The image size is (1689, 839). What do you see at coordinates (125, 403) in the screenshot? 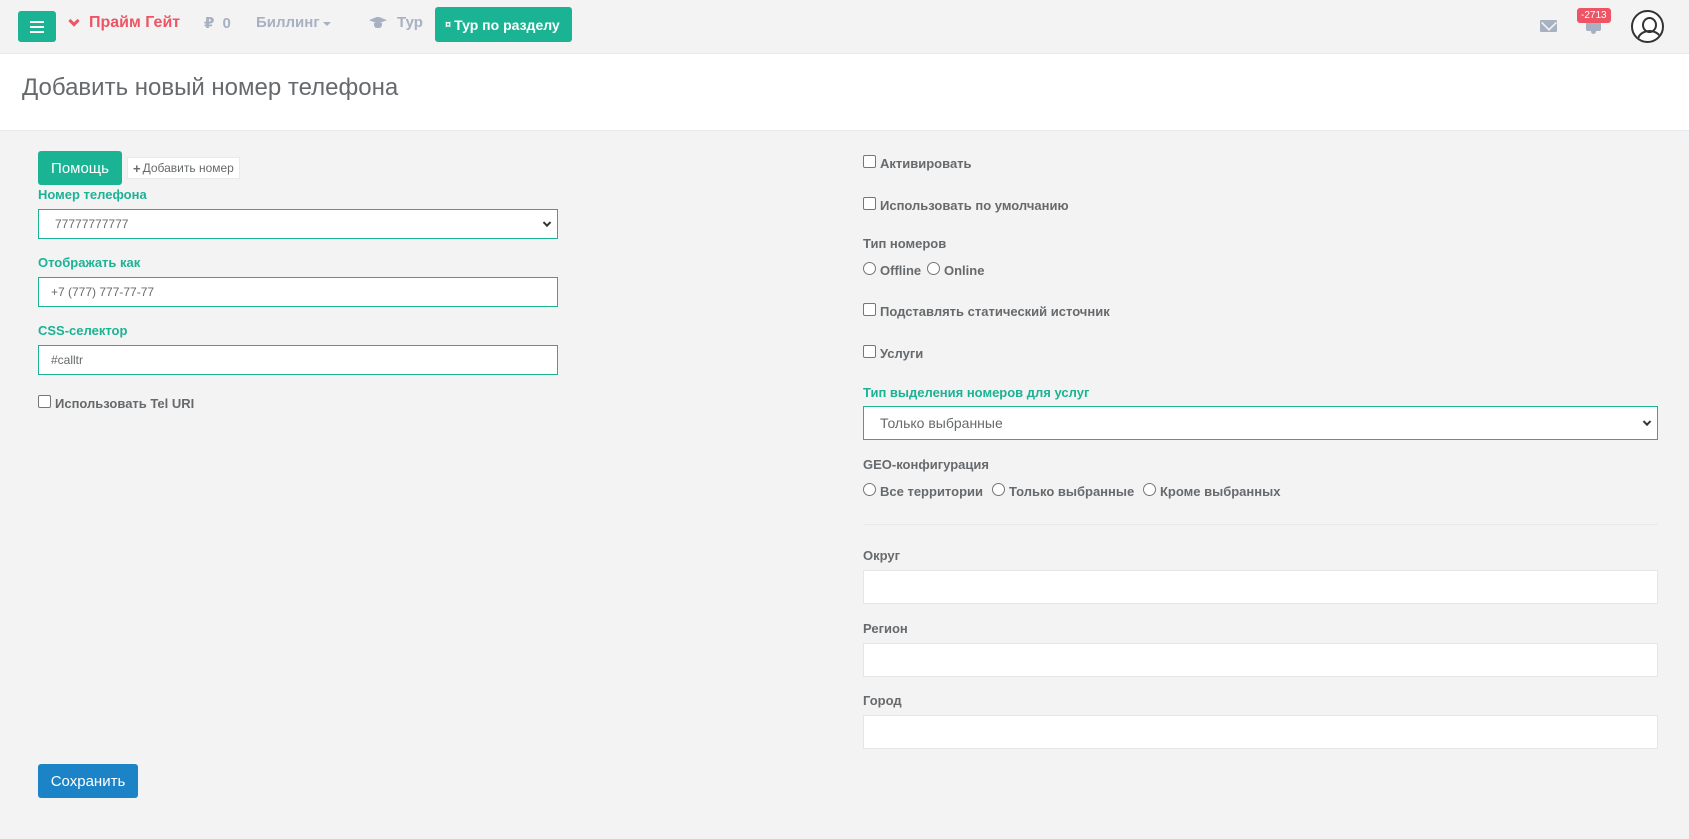
I see `tel-uri-label: Использовать Tel URI` at bounding box center [125, 403].